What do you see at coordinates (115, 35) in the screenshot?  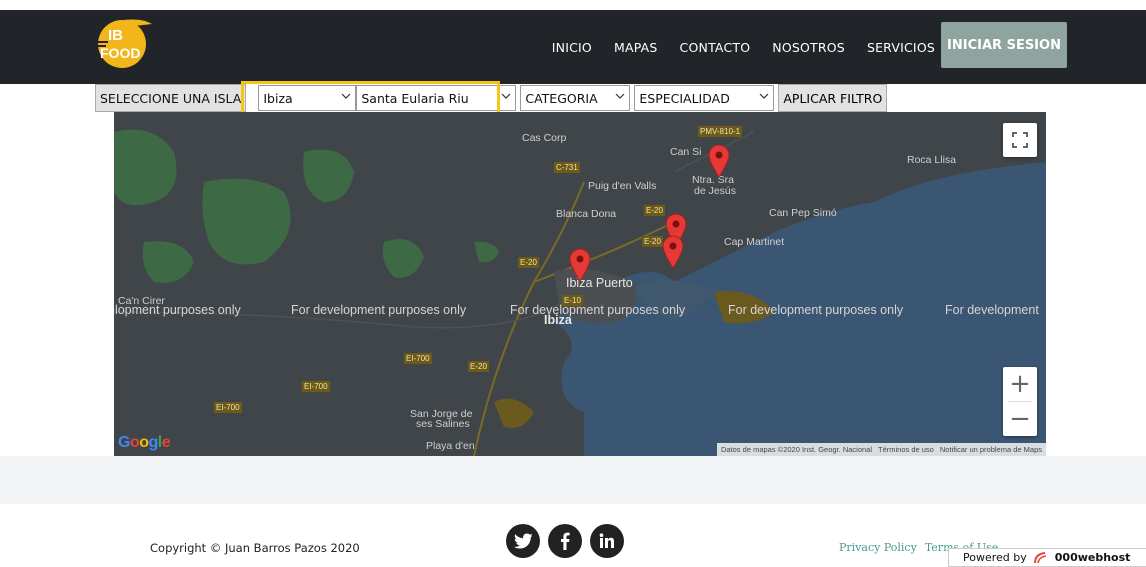 I see `svg-text: IB` at bounding box center [115, 35].